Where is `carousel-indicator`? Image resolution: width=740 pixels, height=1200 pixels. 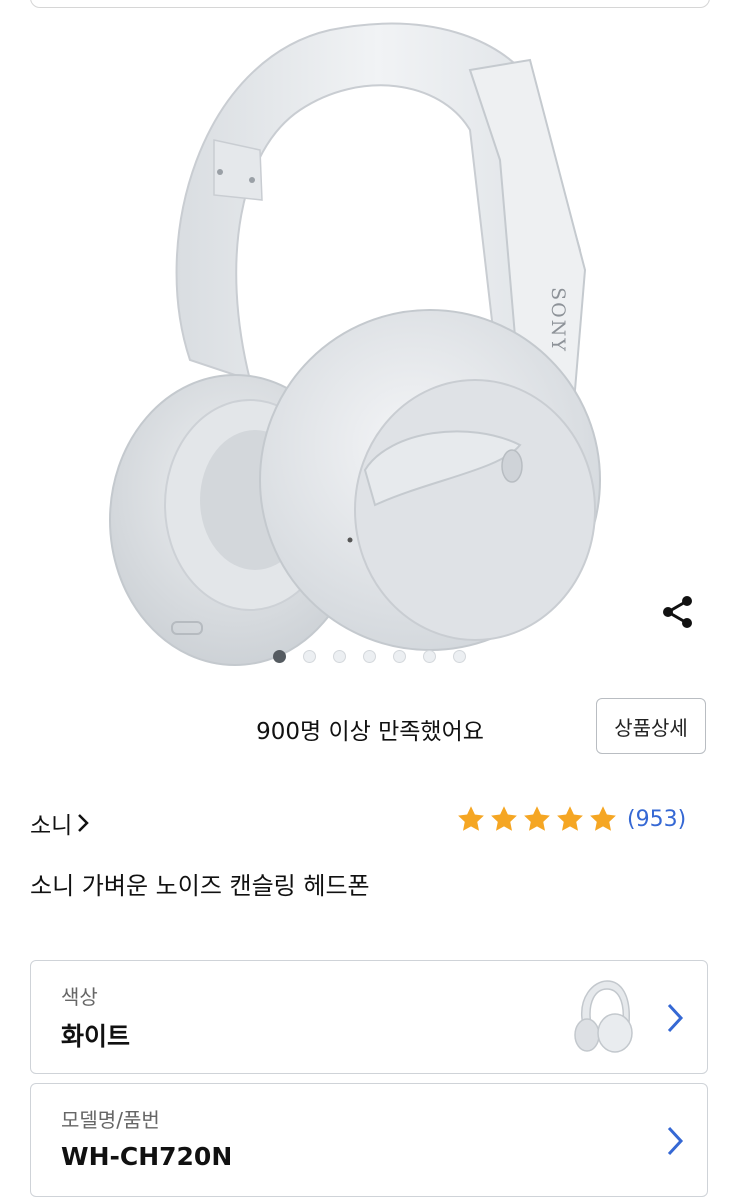 carousel-indicator is located at coordinates (370, 658).